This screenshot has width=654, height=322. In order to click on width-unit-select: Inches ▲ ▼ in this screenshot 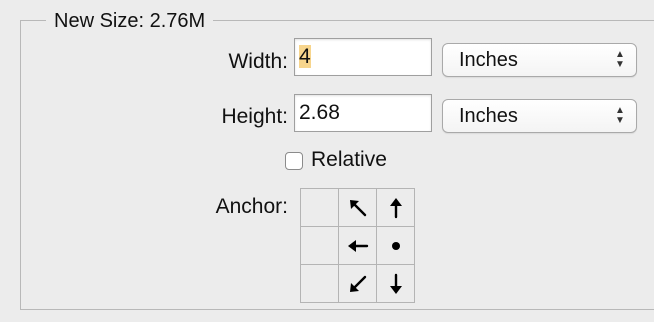, I will do `click(539, 60)`.